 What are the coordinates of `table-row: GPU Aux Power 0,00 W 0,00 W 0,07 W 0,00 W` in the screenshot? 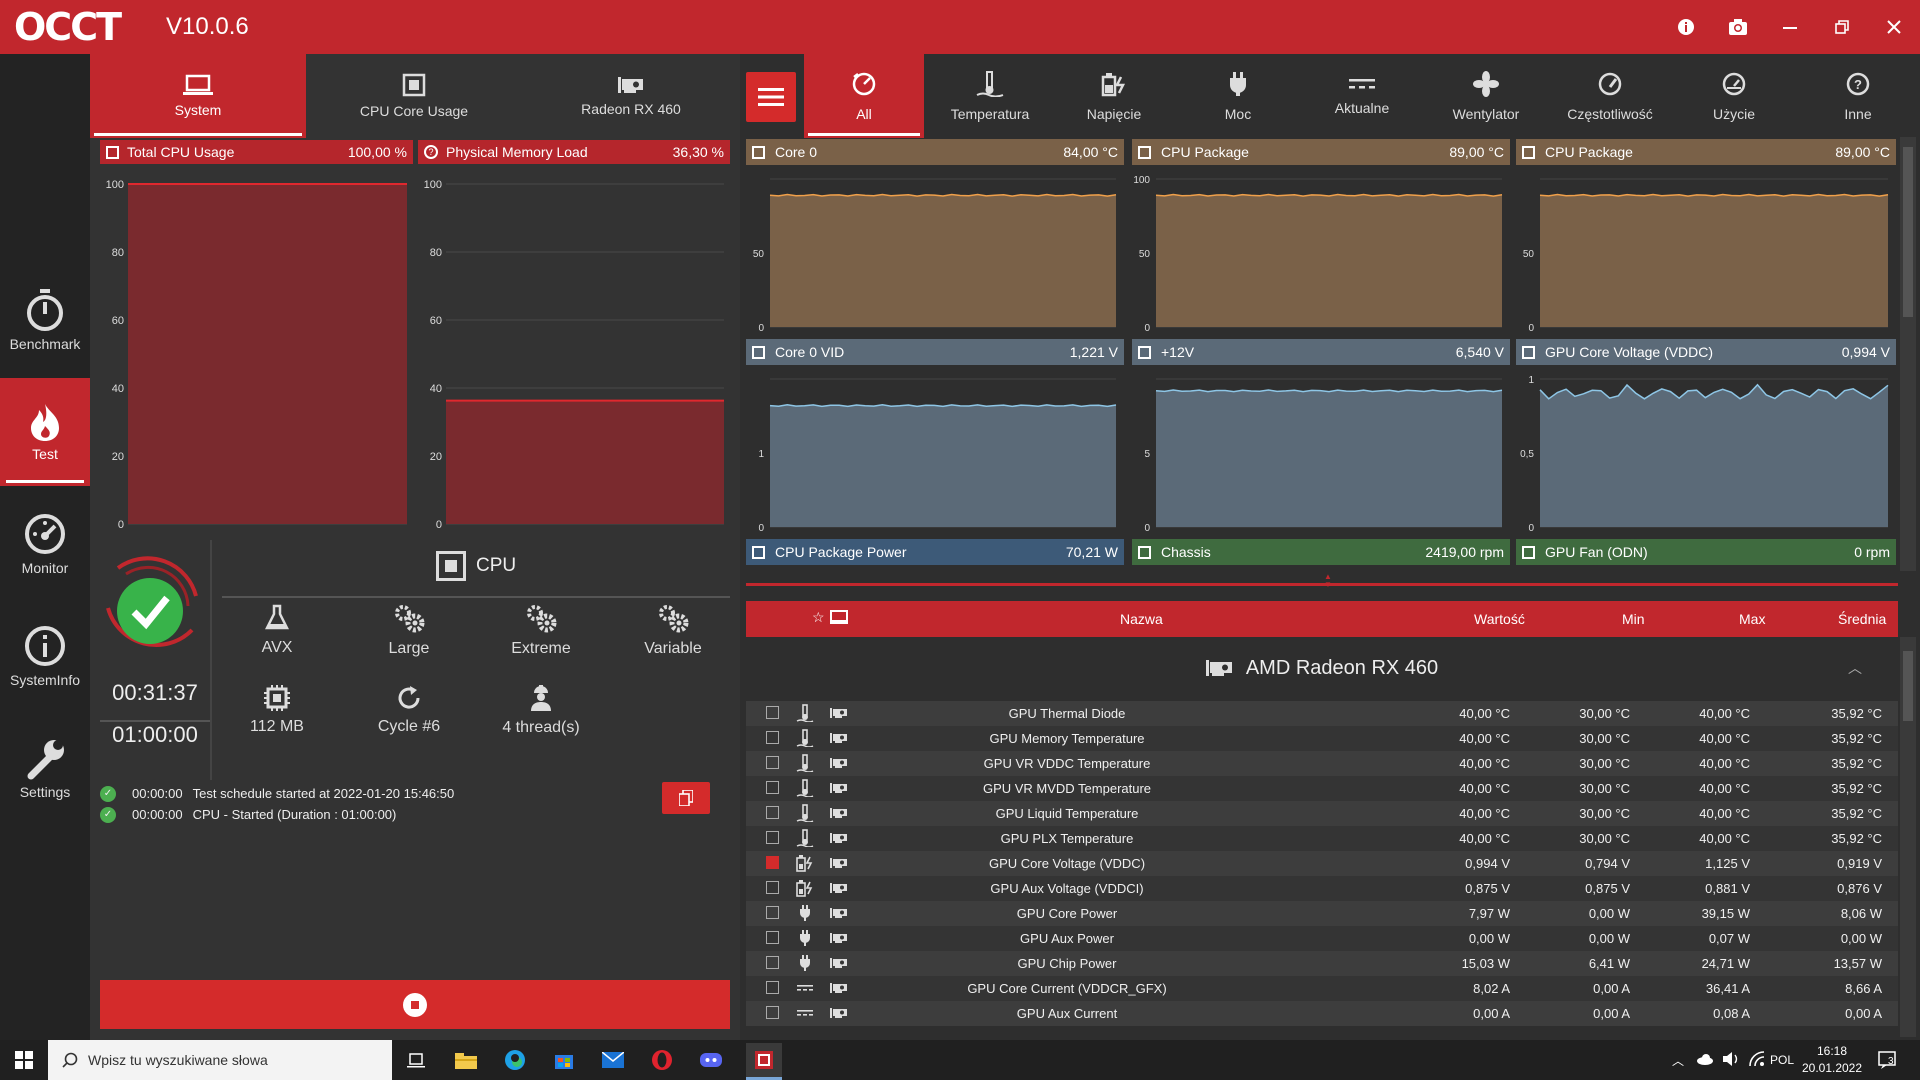 It's located at (1322, 938).